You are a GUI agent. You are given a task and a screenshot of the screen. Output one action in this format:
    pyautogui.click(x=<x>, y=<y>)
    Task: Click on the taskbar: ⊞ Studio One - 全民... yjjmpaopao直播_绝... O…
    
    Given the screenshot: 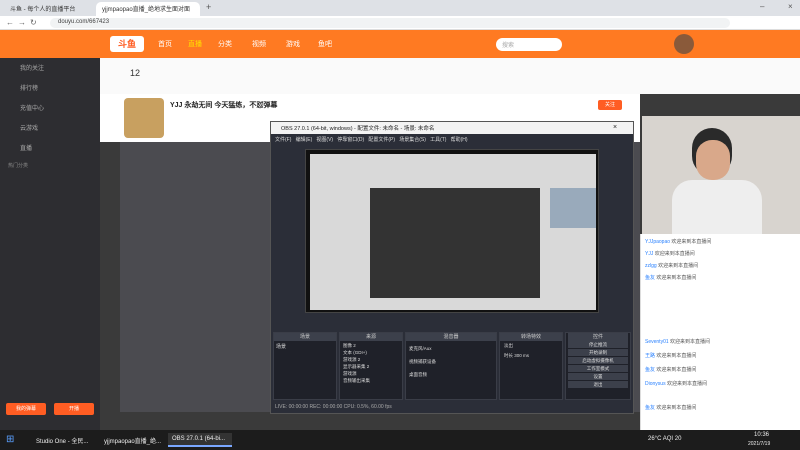 What is the action you would take?
    pyautogui.click(x=400, y=440)
    